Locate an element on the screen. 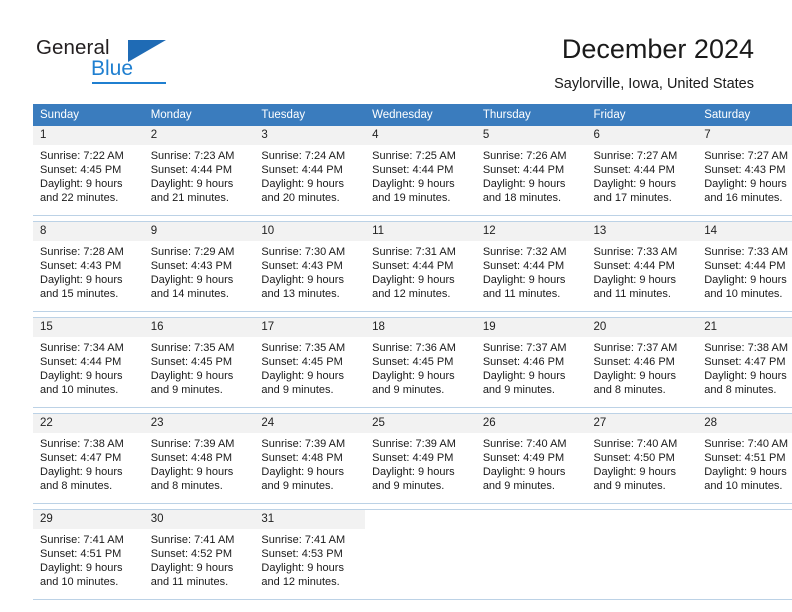  sunrise-time: Sunrise: 7:32 AM is located at coordinates (524, 252).